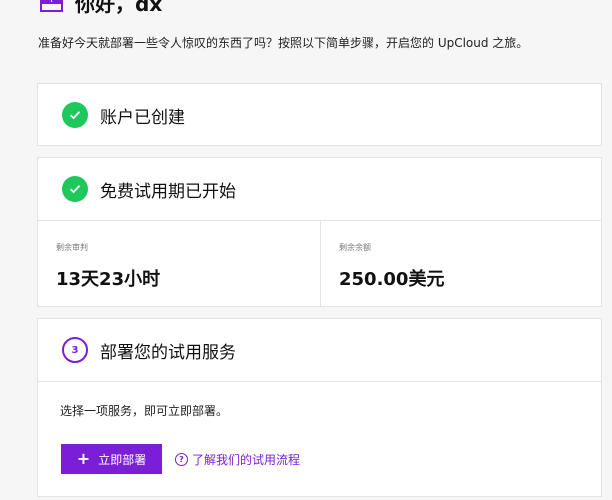 The width and height of the screenshot is (612, 500). I want to click on step-number-badge: 3, so click(75, 350).